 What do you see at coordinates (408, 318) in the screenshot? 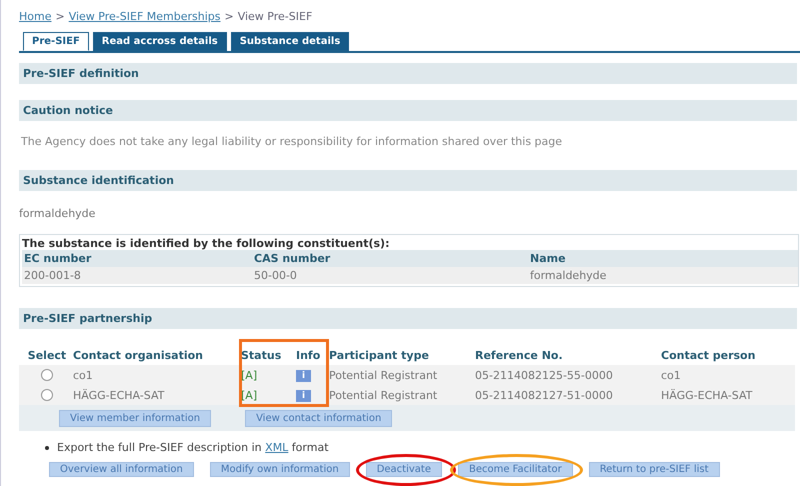
I see `section-header: Pre-SIEF partnership` at bounding box center [408, 318].